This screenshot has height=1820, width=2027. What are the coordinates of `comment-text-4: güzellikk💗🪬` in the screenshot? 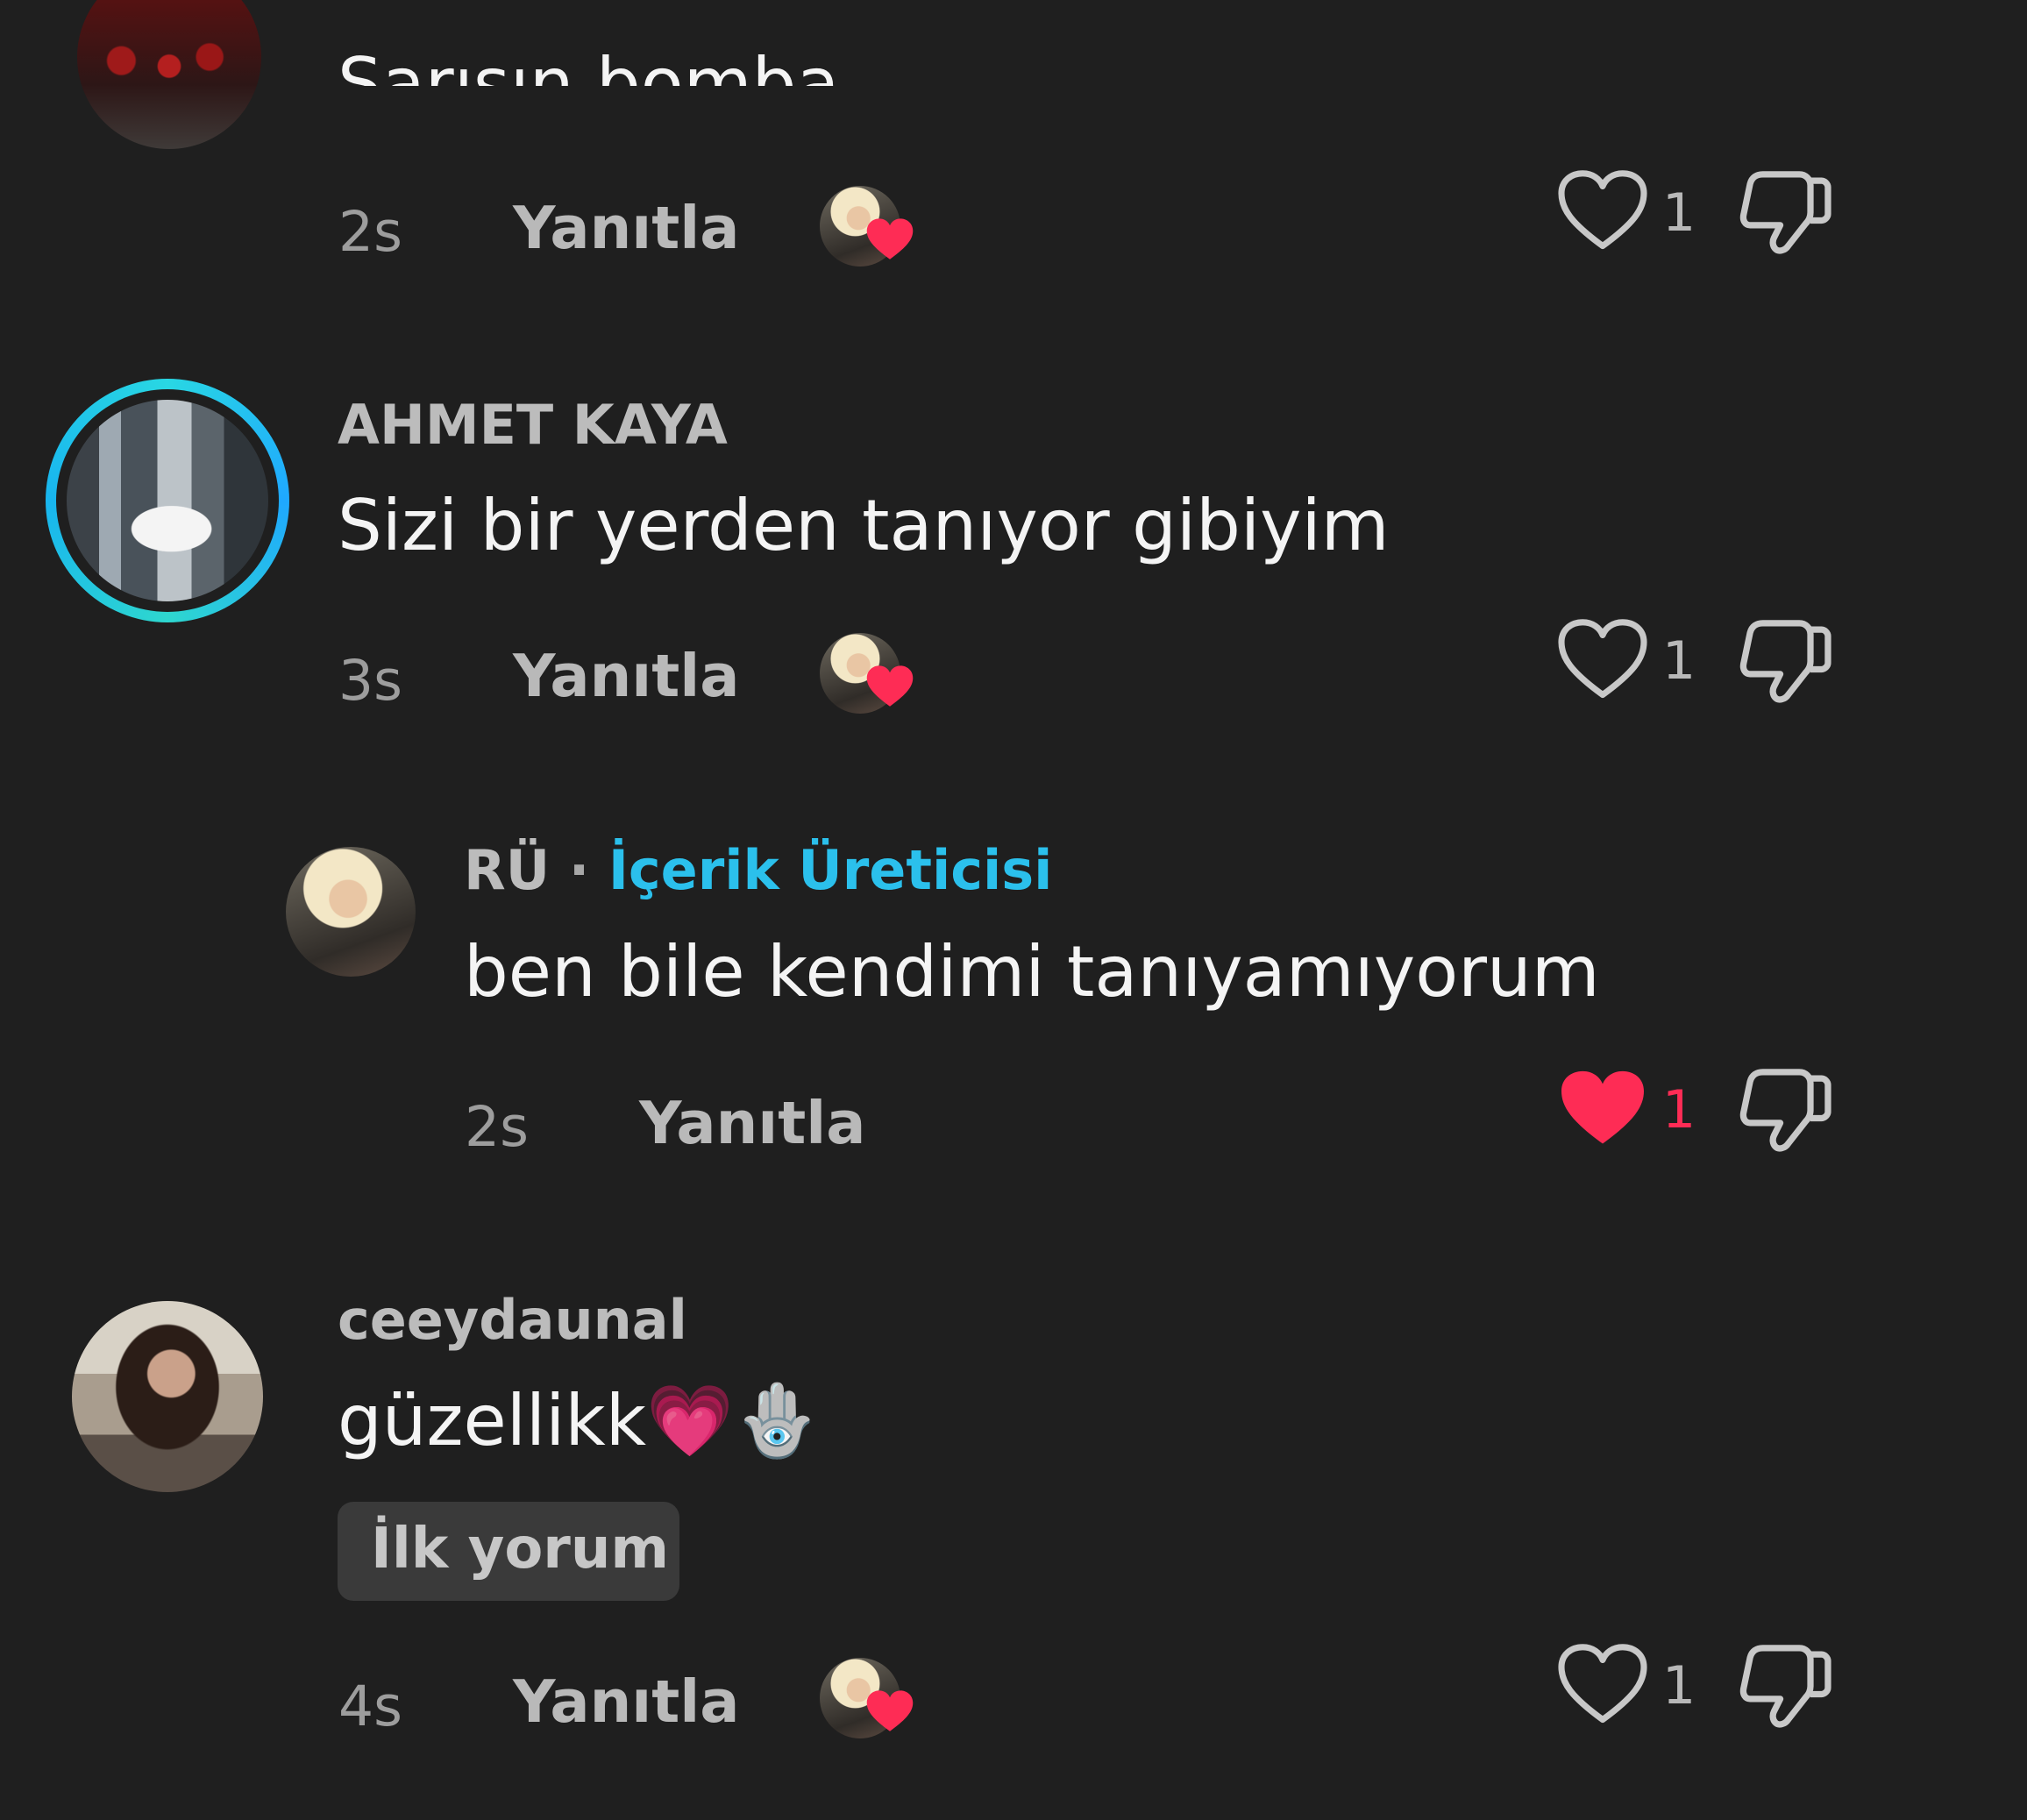 It's located at (579, 1420).